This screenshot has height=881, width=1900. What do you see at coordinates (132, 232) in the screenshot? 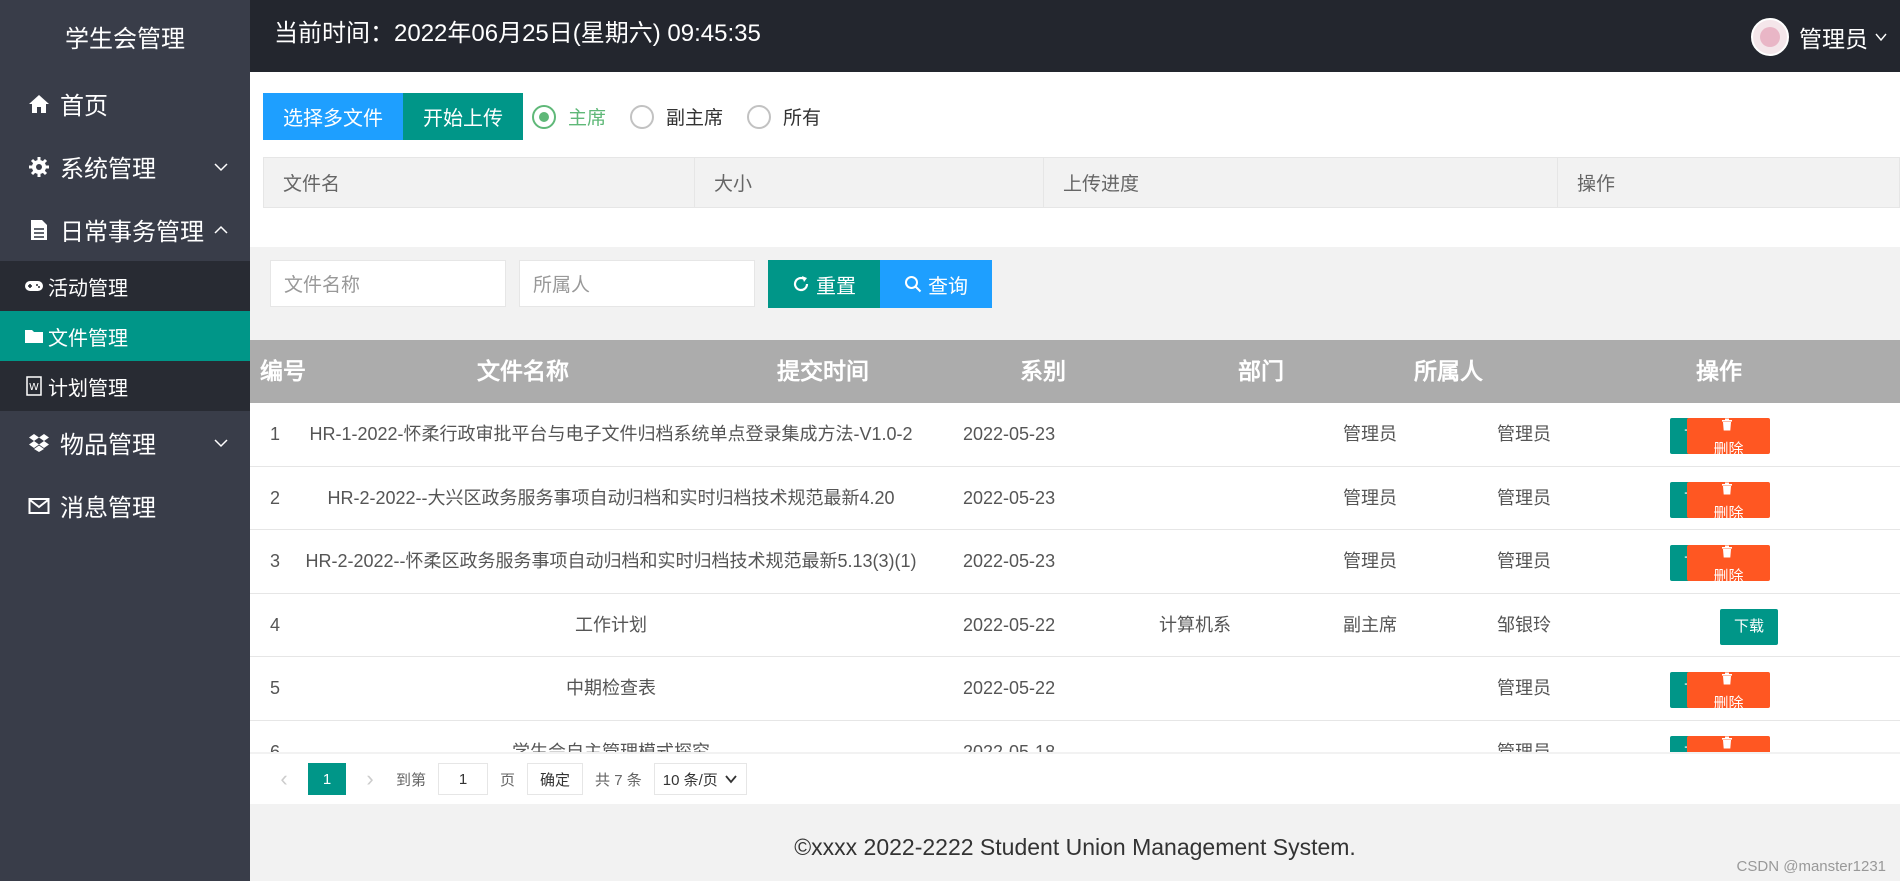
I see `nav-label-daily: 日常事务管理` at bounding box center [132, 232].